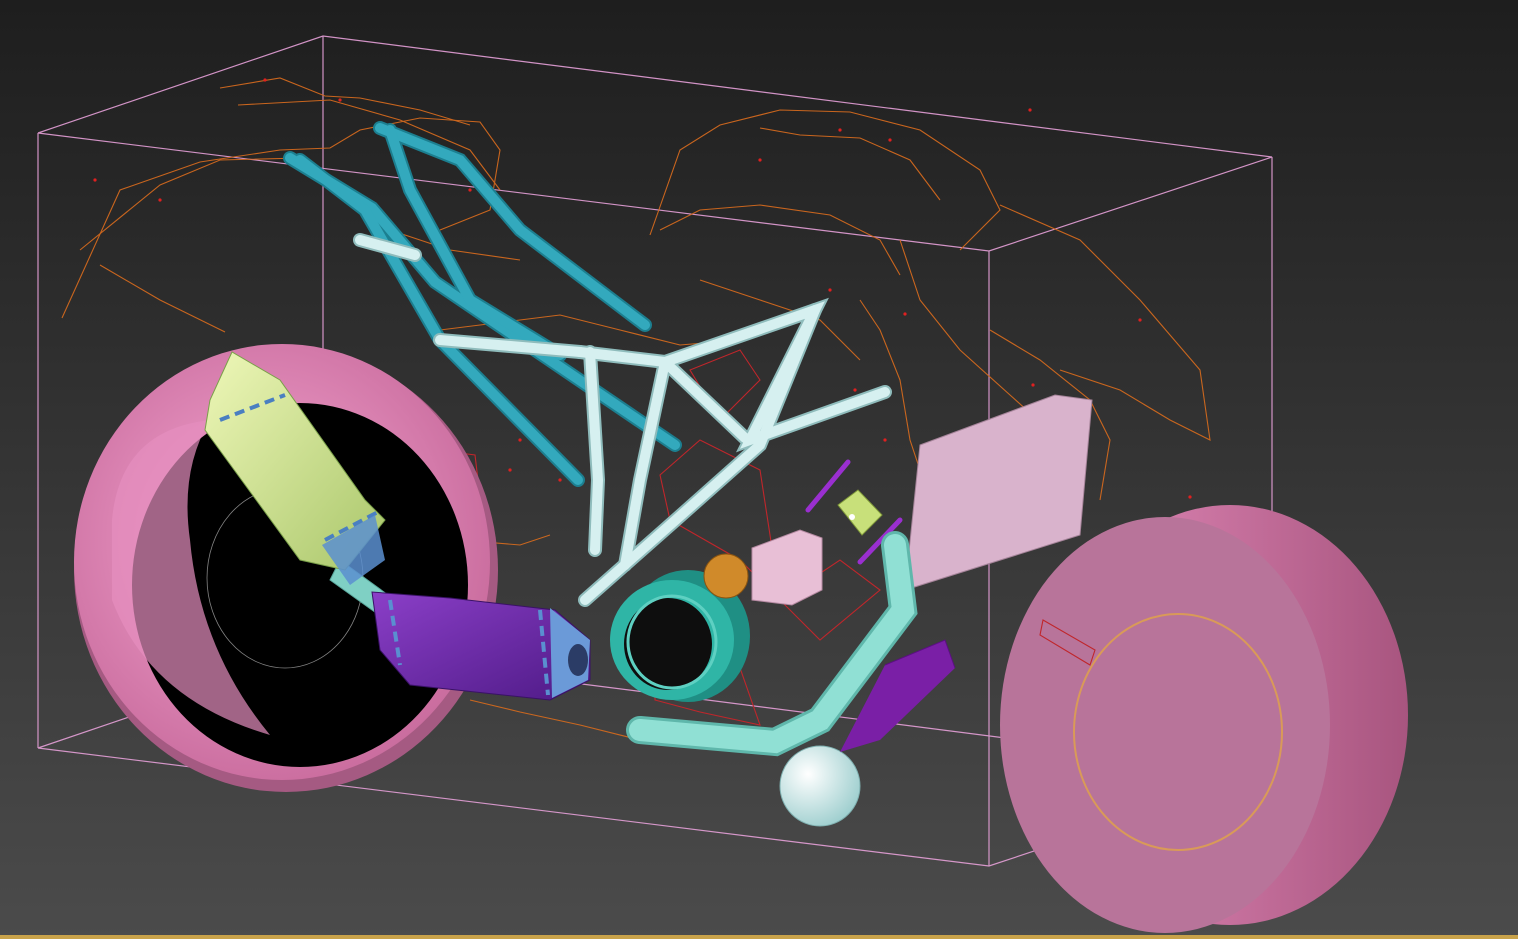 The image size is (1518, 939). What do you see at coordinates (726, 576) in the screenshot?
I see `orange-sphere` at bounding box center [726, 576].